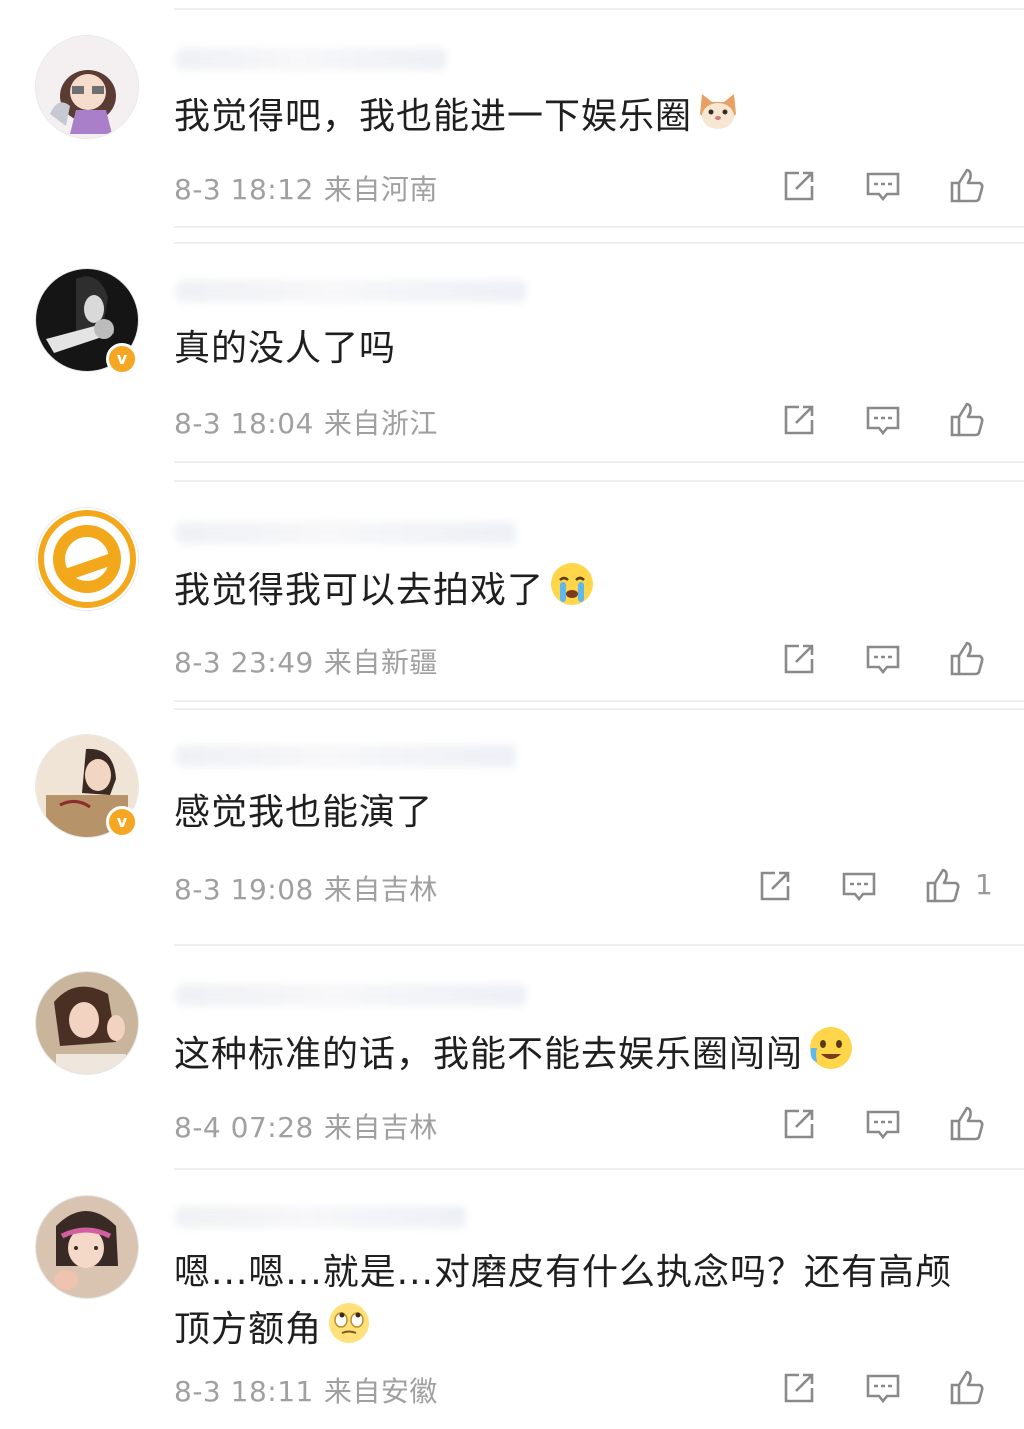 Image resolution: width=1024 pixels, height=1429 pixels. What do you see at coordinates (718, 118) in the screenshot?
I see `cat-face-emoji` at bounding box center [718, 118].